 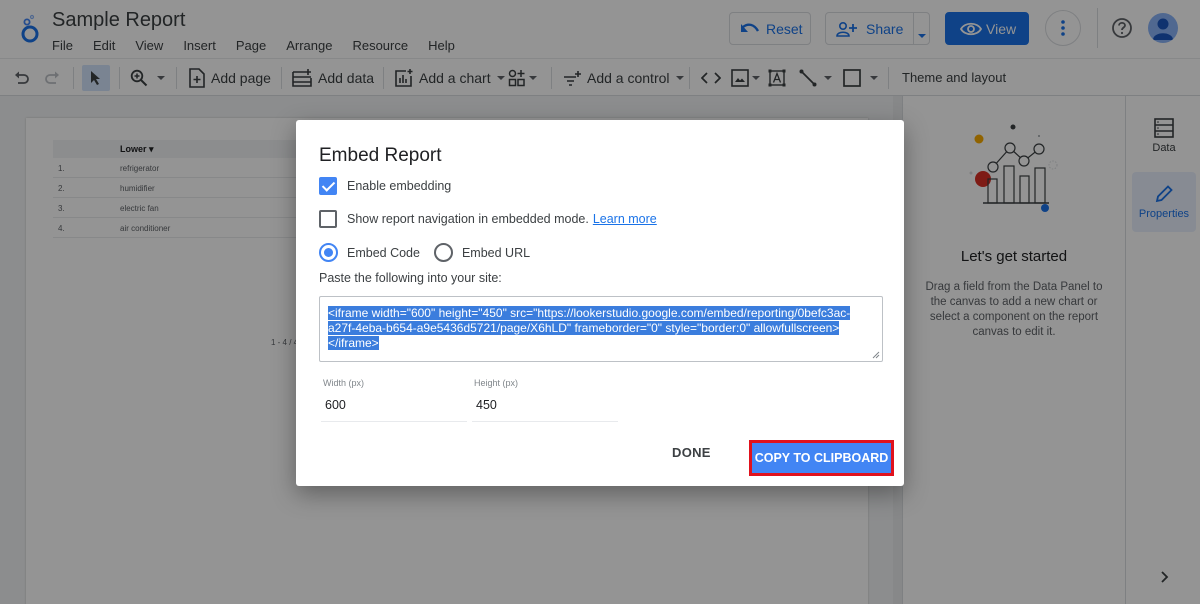 I want to click on height-field: Height (px) 450, so click(x=545, y=400).